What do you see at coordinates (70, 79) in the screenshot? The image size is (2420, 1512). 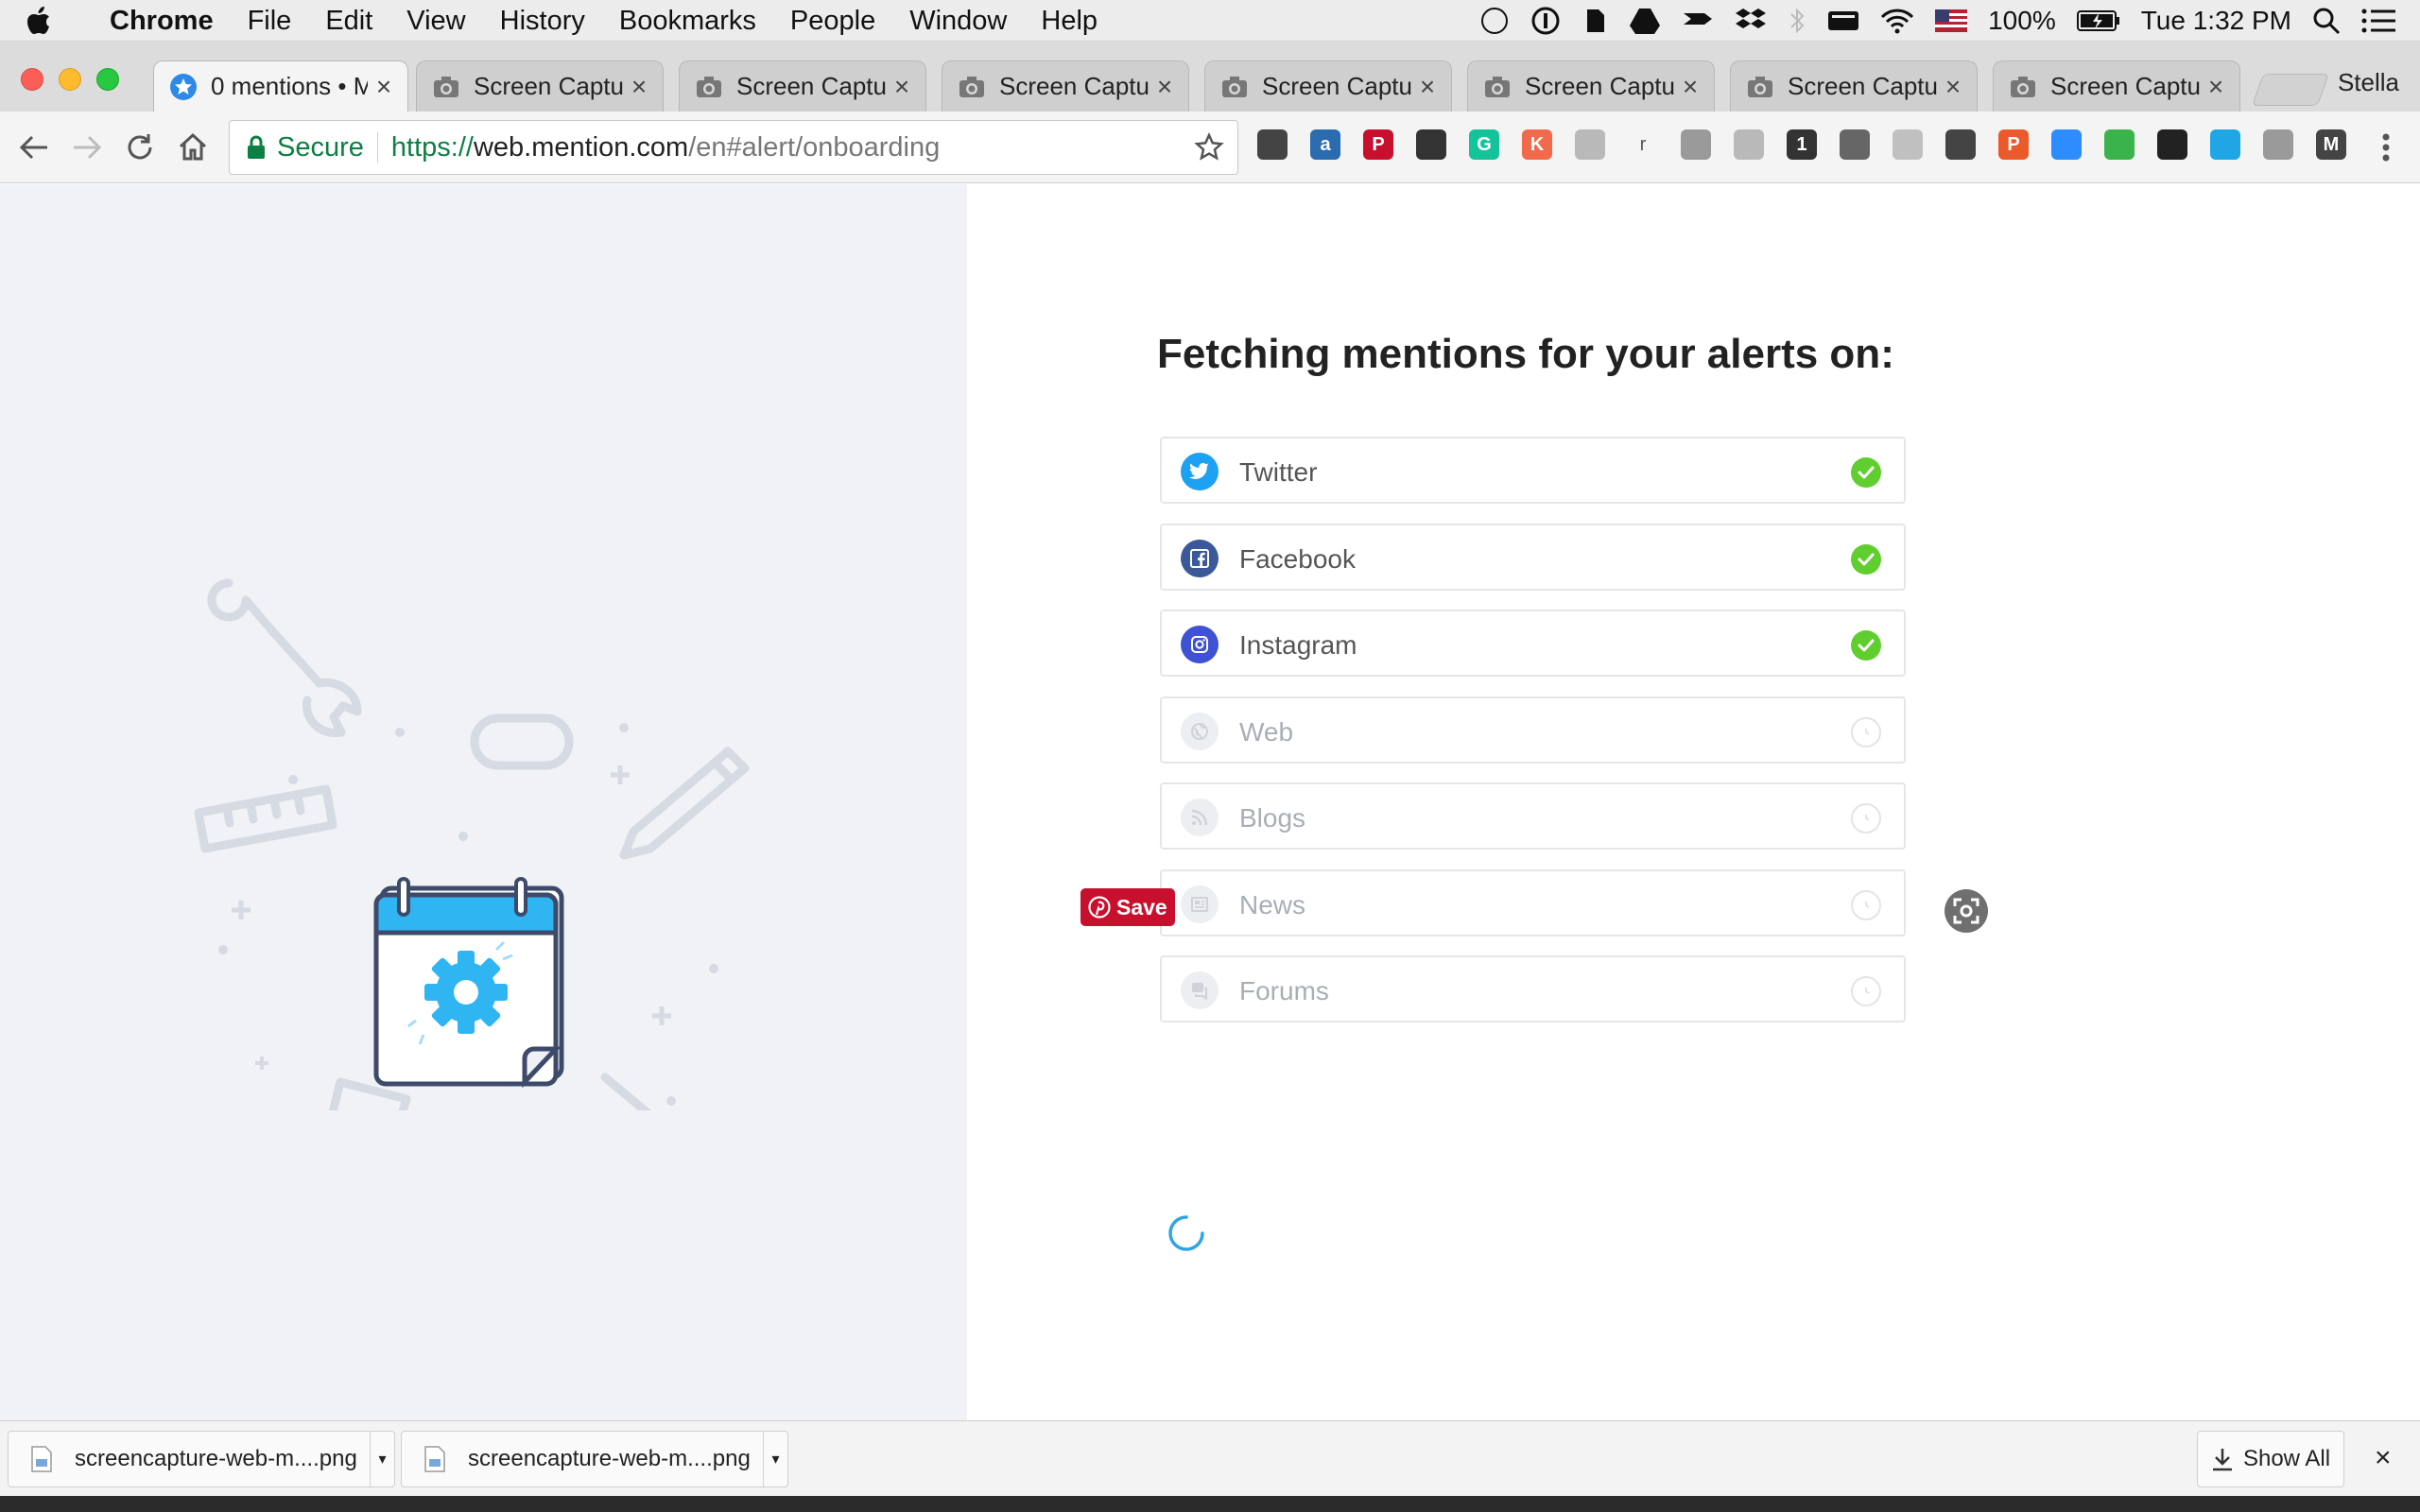 I see `window-minimize-button` at bounding box center [70, 79].